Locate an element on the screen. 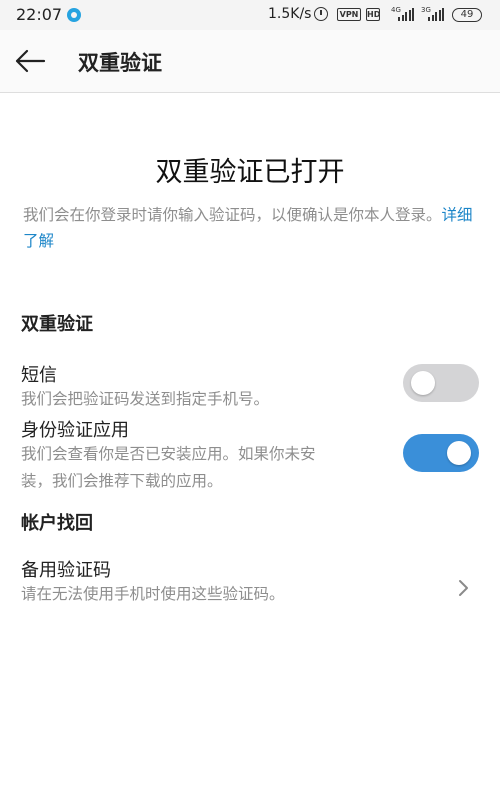 The height and width of the screenshot is (800, 500). network-speed: 1.5K/s is located at coordinates (290, 14).